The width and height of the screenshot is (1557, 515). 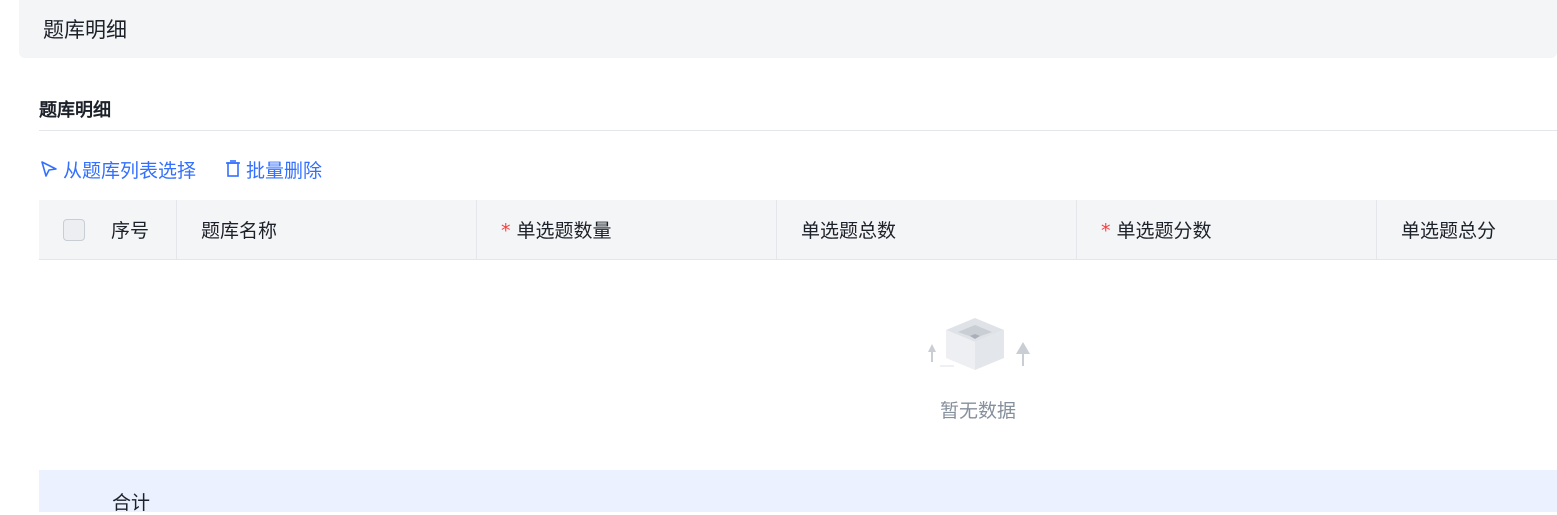 I want to click on toolbar: 从题库列表选择 批量删除, so click(x=180, y=169).